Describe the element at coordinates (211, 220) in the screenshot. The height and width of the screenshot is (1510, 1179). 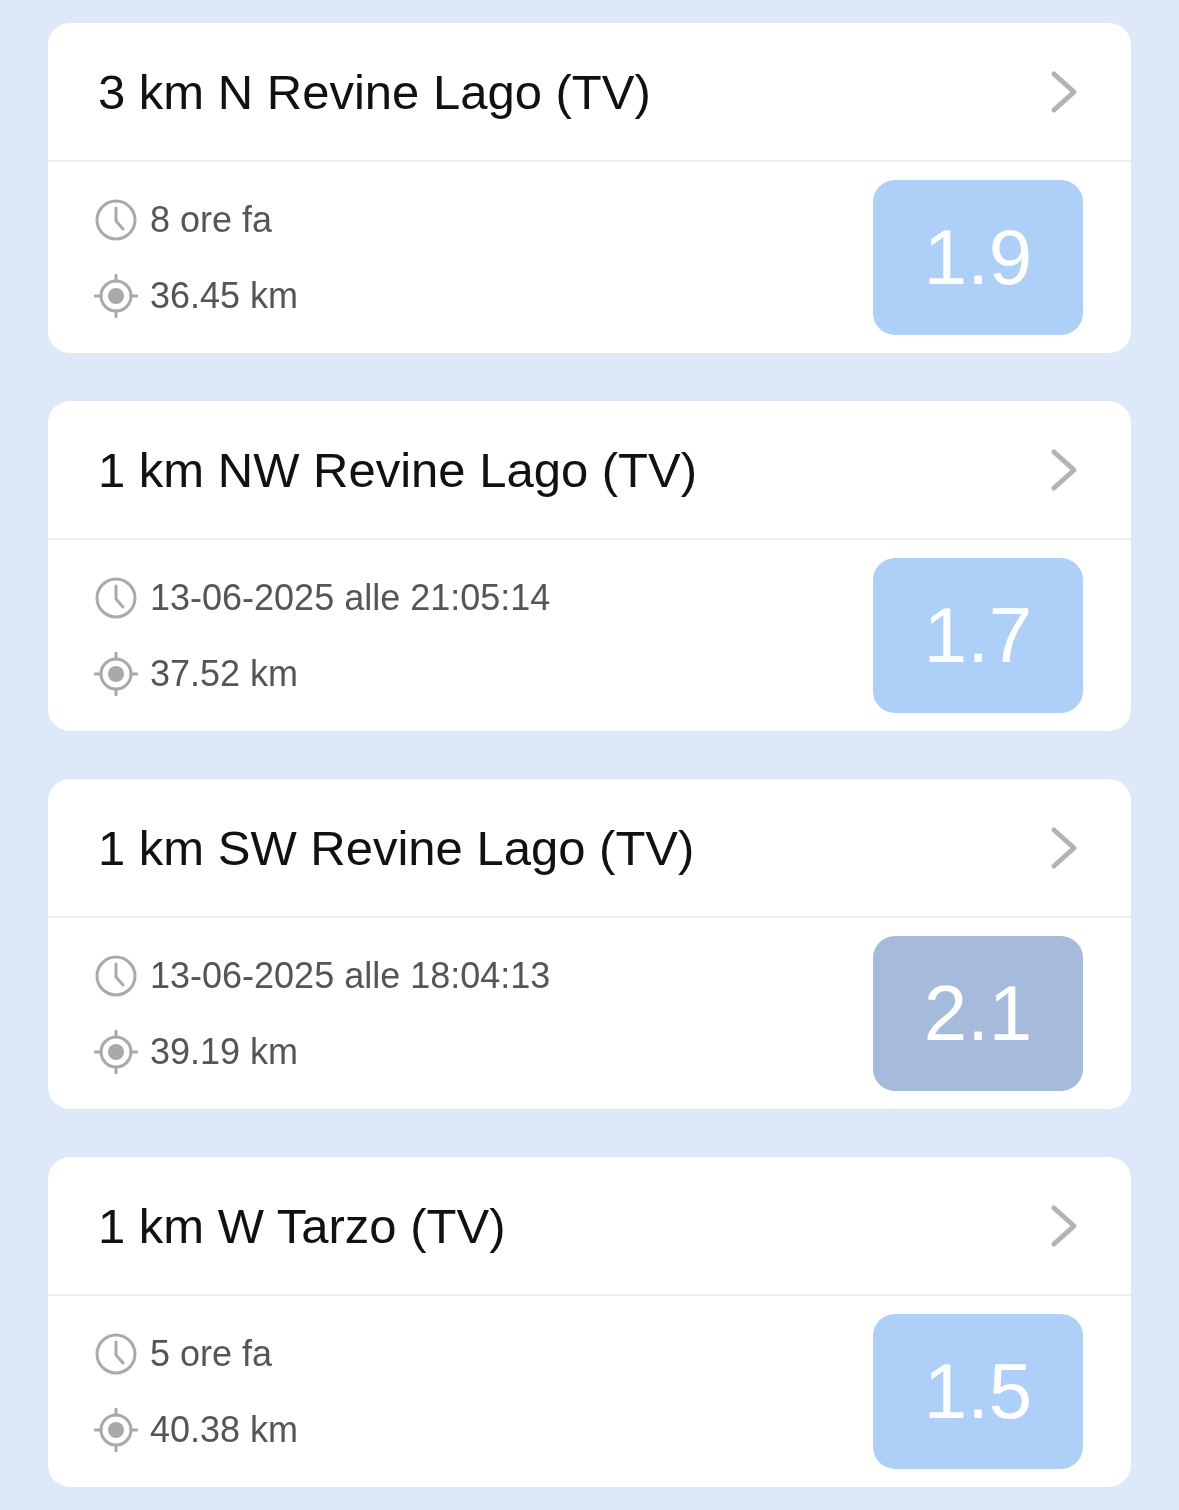
I see `event-time: 8 ore fa` at that location.